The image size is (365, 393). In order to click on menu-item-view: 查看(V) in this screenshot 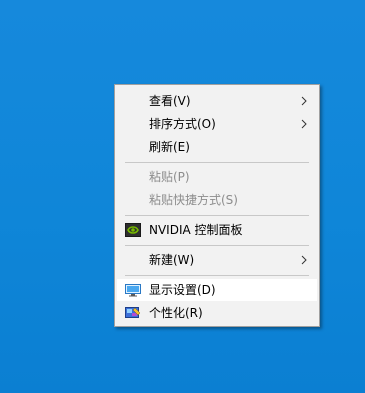, I will do `click(217, 101)`.